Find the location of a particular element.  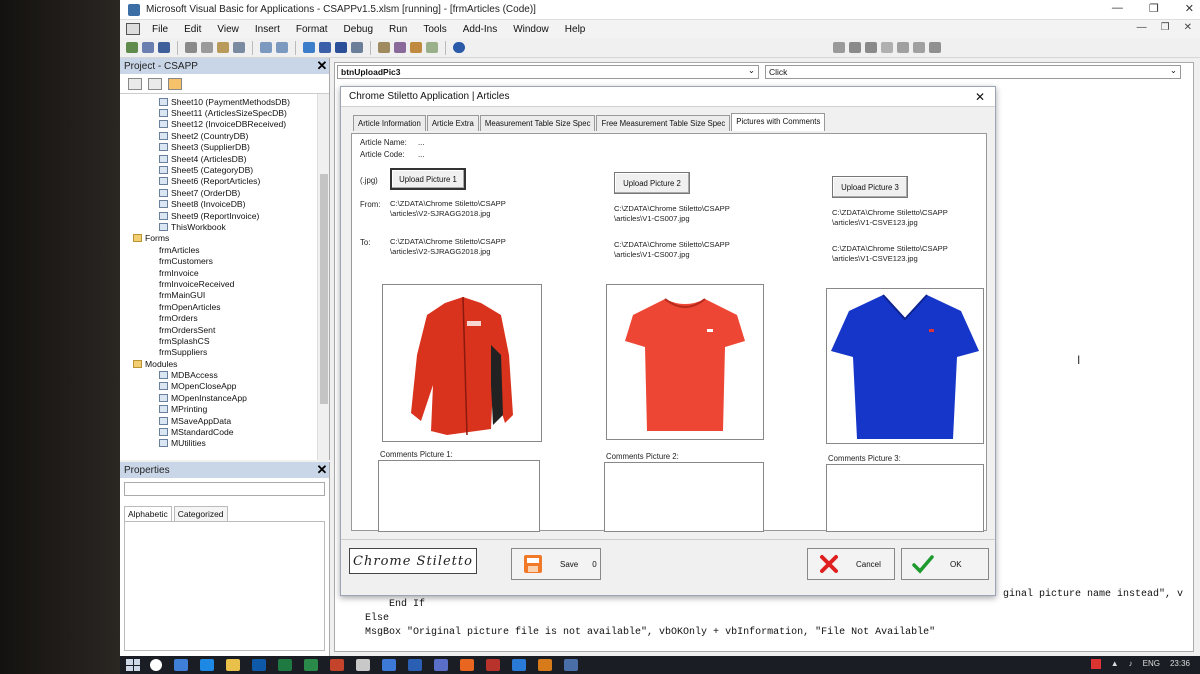

menu-format: Format is located at coordinates (312, 29).